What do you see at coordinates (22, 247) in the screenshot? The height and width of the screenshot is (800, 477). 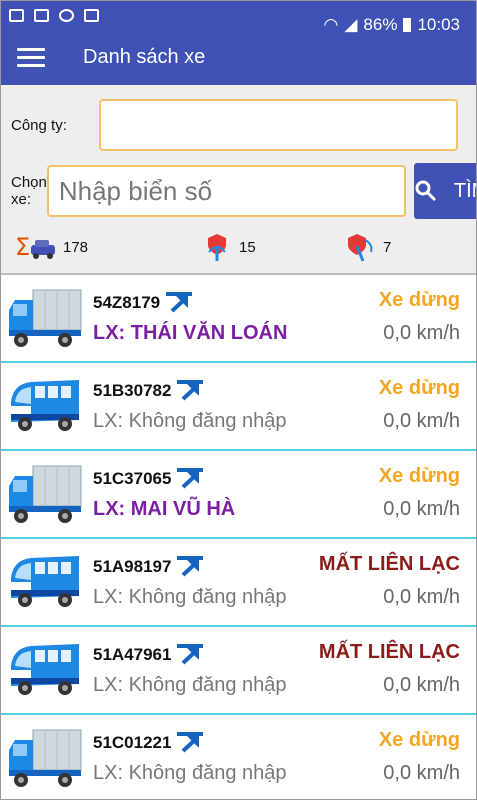 I see `svg-text: Σ` at bounding box center [22, 247].